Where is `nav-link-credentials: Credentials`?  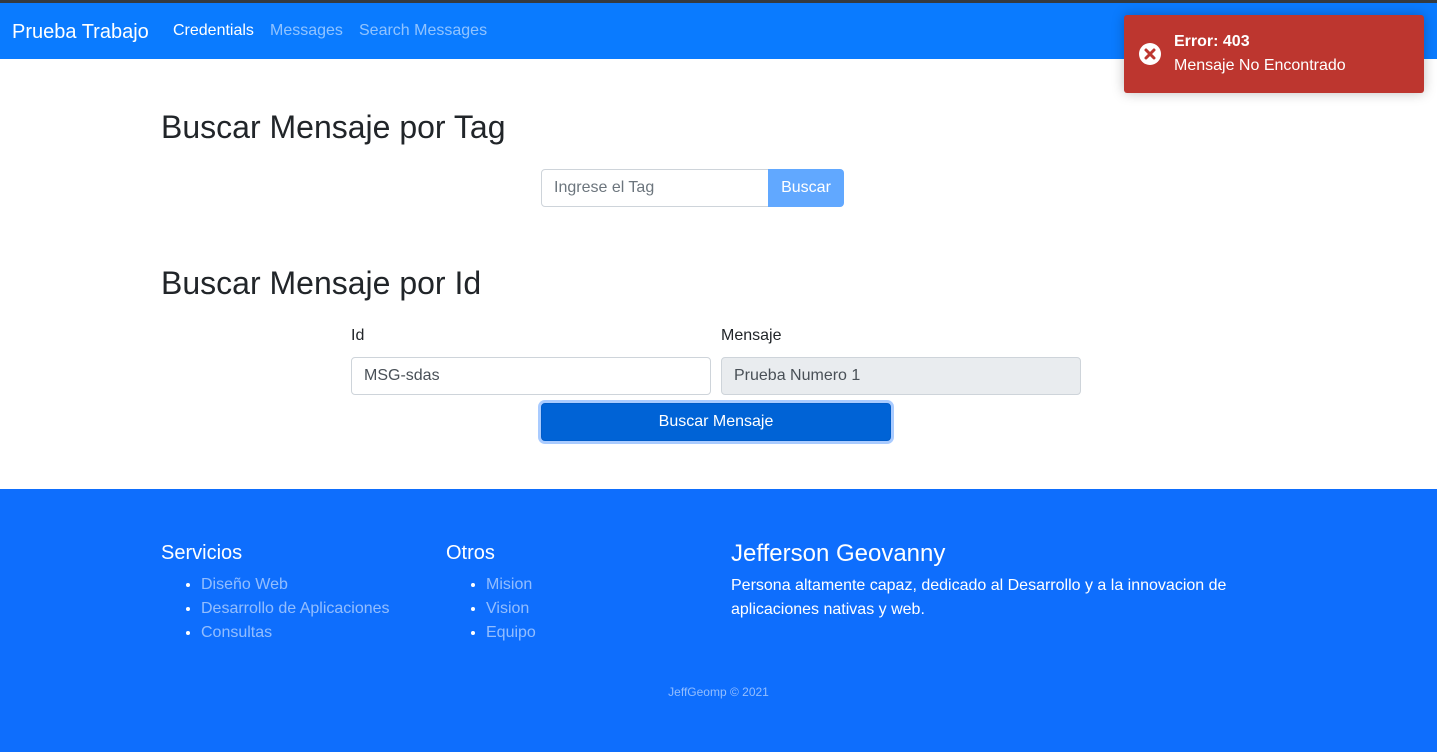
nav-link-credentials: Credentials is located at coordinates (213, 31).